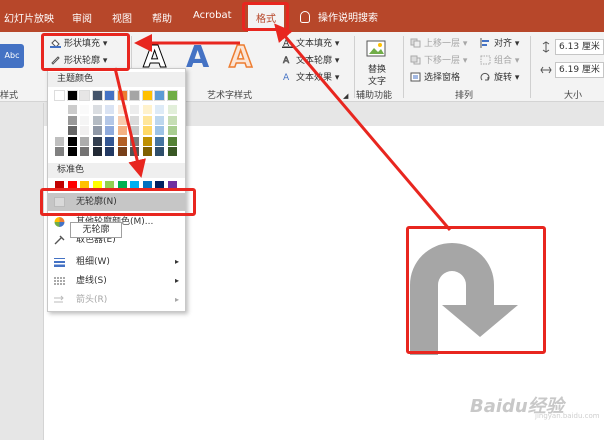  Describe the element at coordinates (579, 47) in the screenshot. I see `shape-height-input: 6.13 厘米` at that location.